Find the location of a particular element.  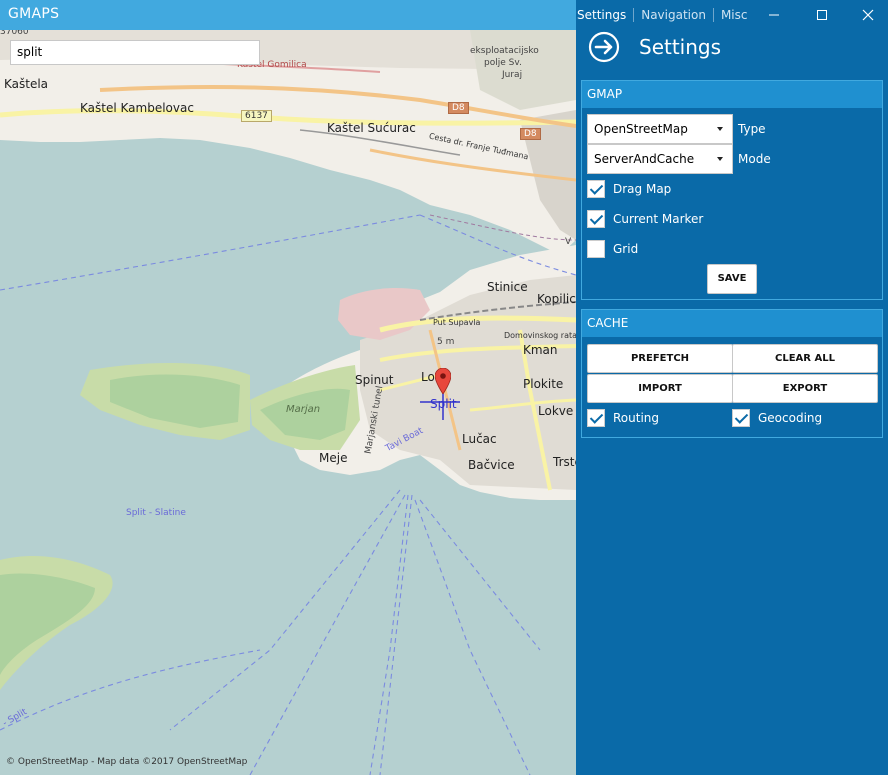

map-label-marjan: Marjan is located at coordinates (303, 409).